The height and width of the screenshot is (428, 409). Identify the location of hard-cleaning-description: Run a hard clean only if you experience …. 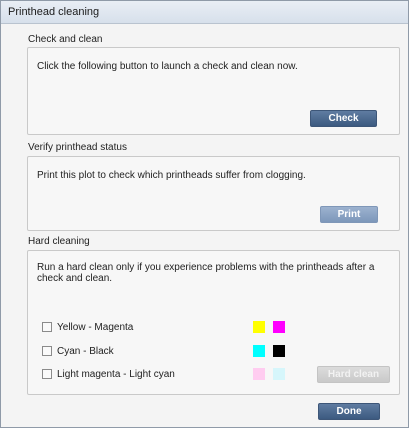
(206, 273).